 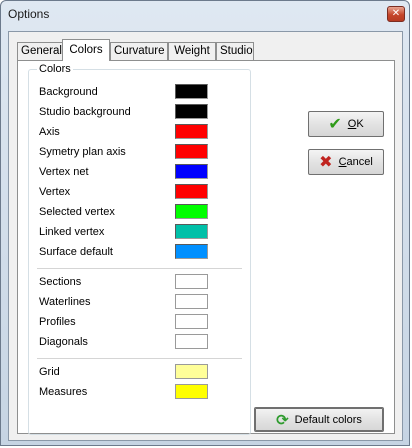 I want to click on color-row-label: Linked vertex, so click(x=72, y=232).